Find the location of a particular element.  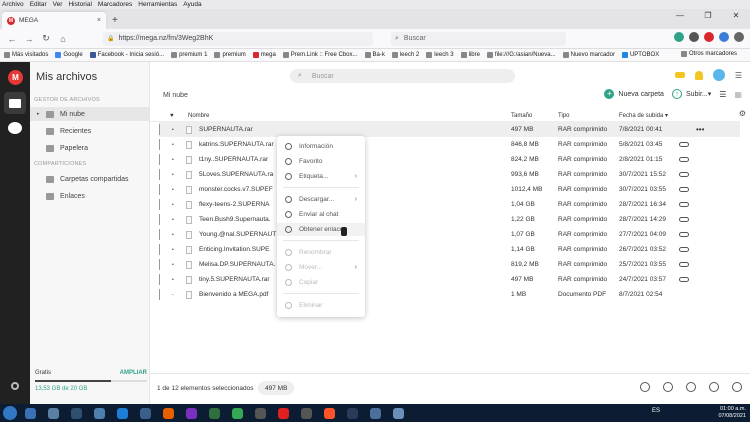

context-item-favorito: Favorito is located at coordinates (321, 161).